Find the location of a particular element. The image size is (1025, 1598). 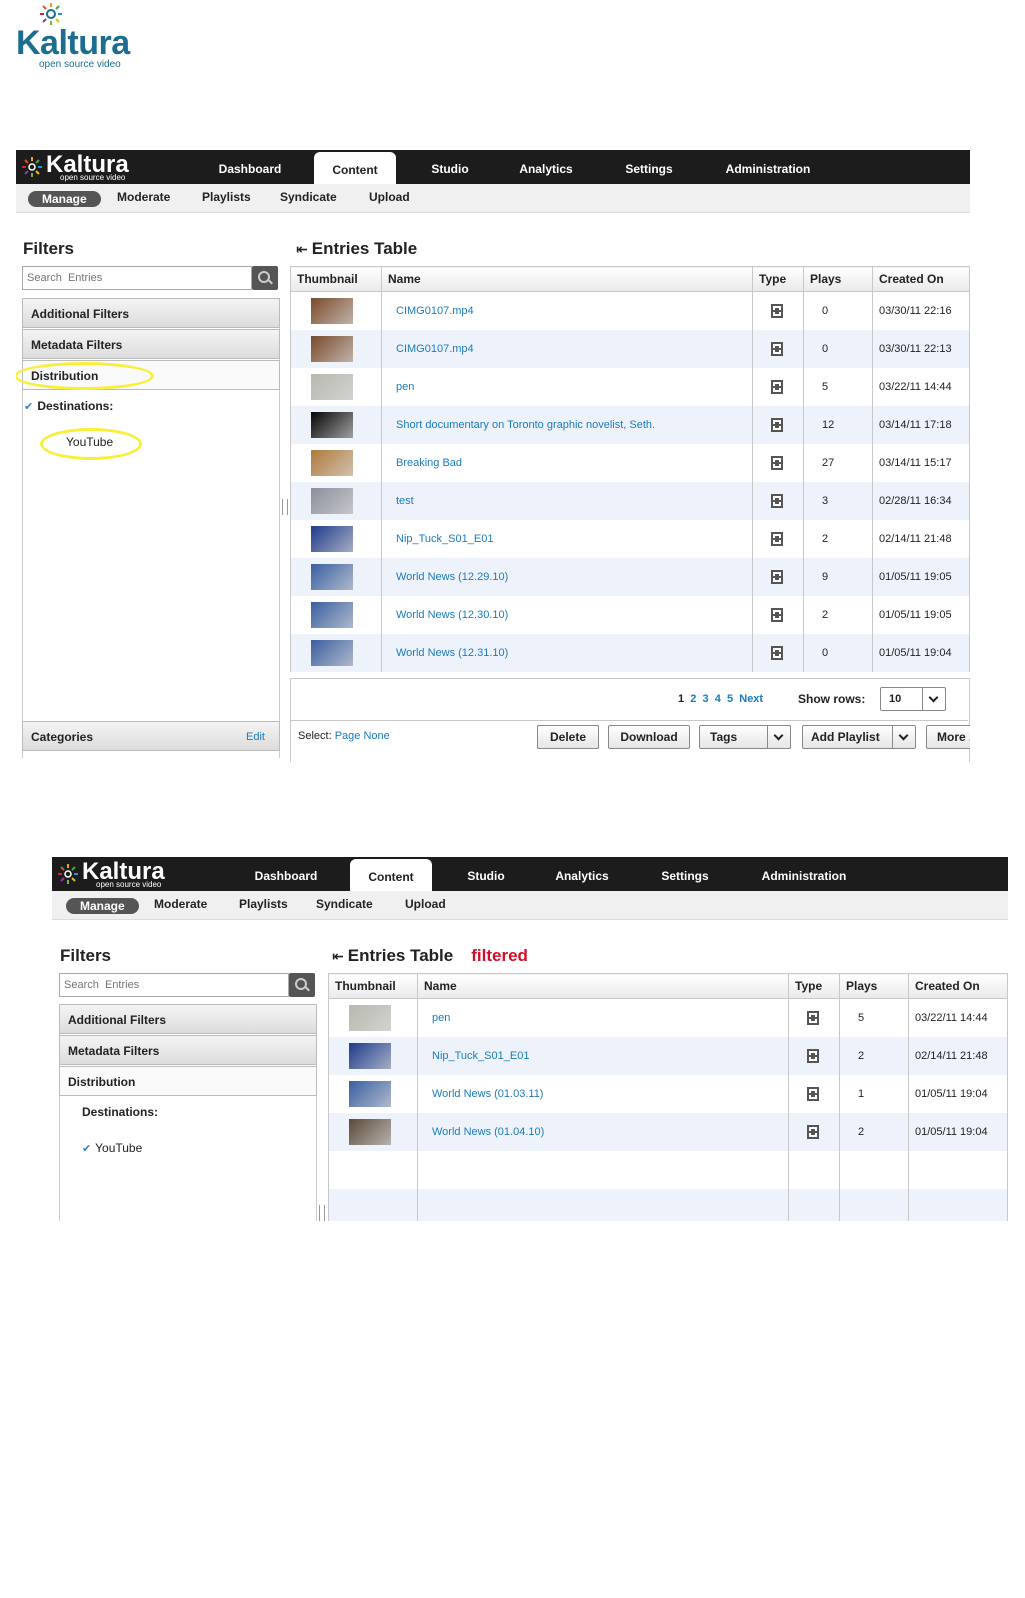

entry-name-link: World News (12.29.10) is located at coordinates (452, 577).